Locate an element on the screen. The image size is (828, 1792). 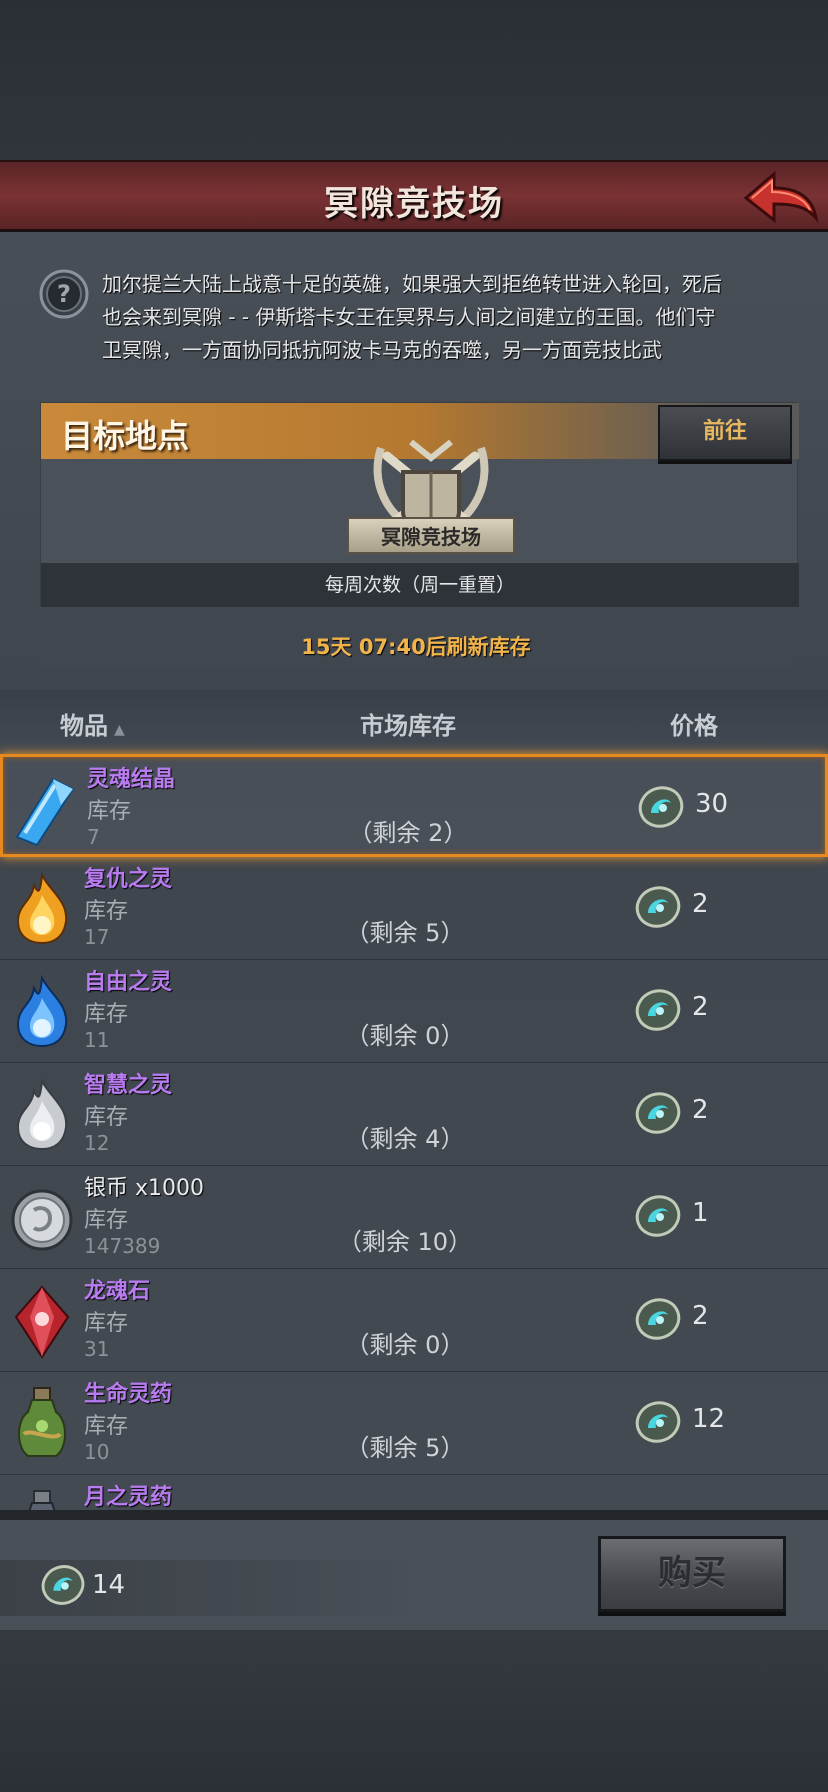
table-row: 复仇之灵 库存 17 （剩余 5） 2 is located at coordinates (414, 908).